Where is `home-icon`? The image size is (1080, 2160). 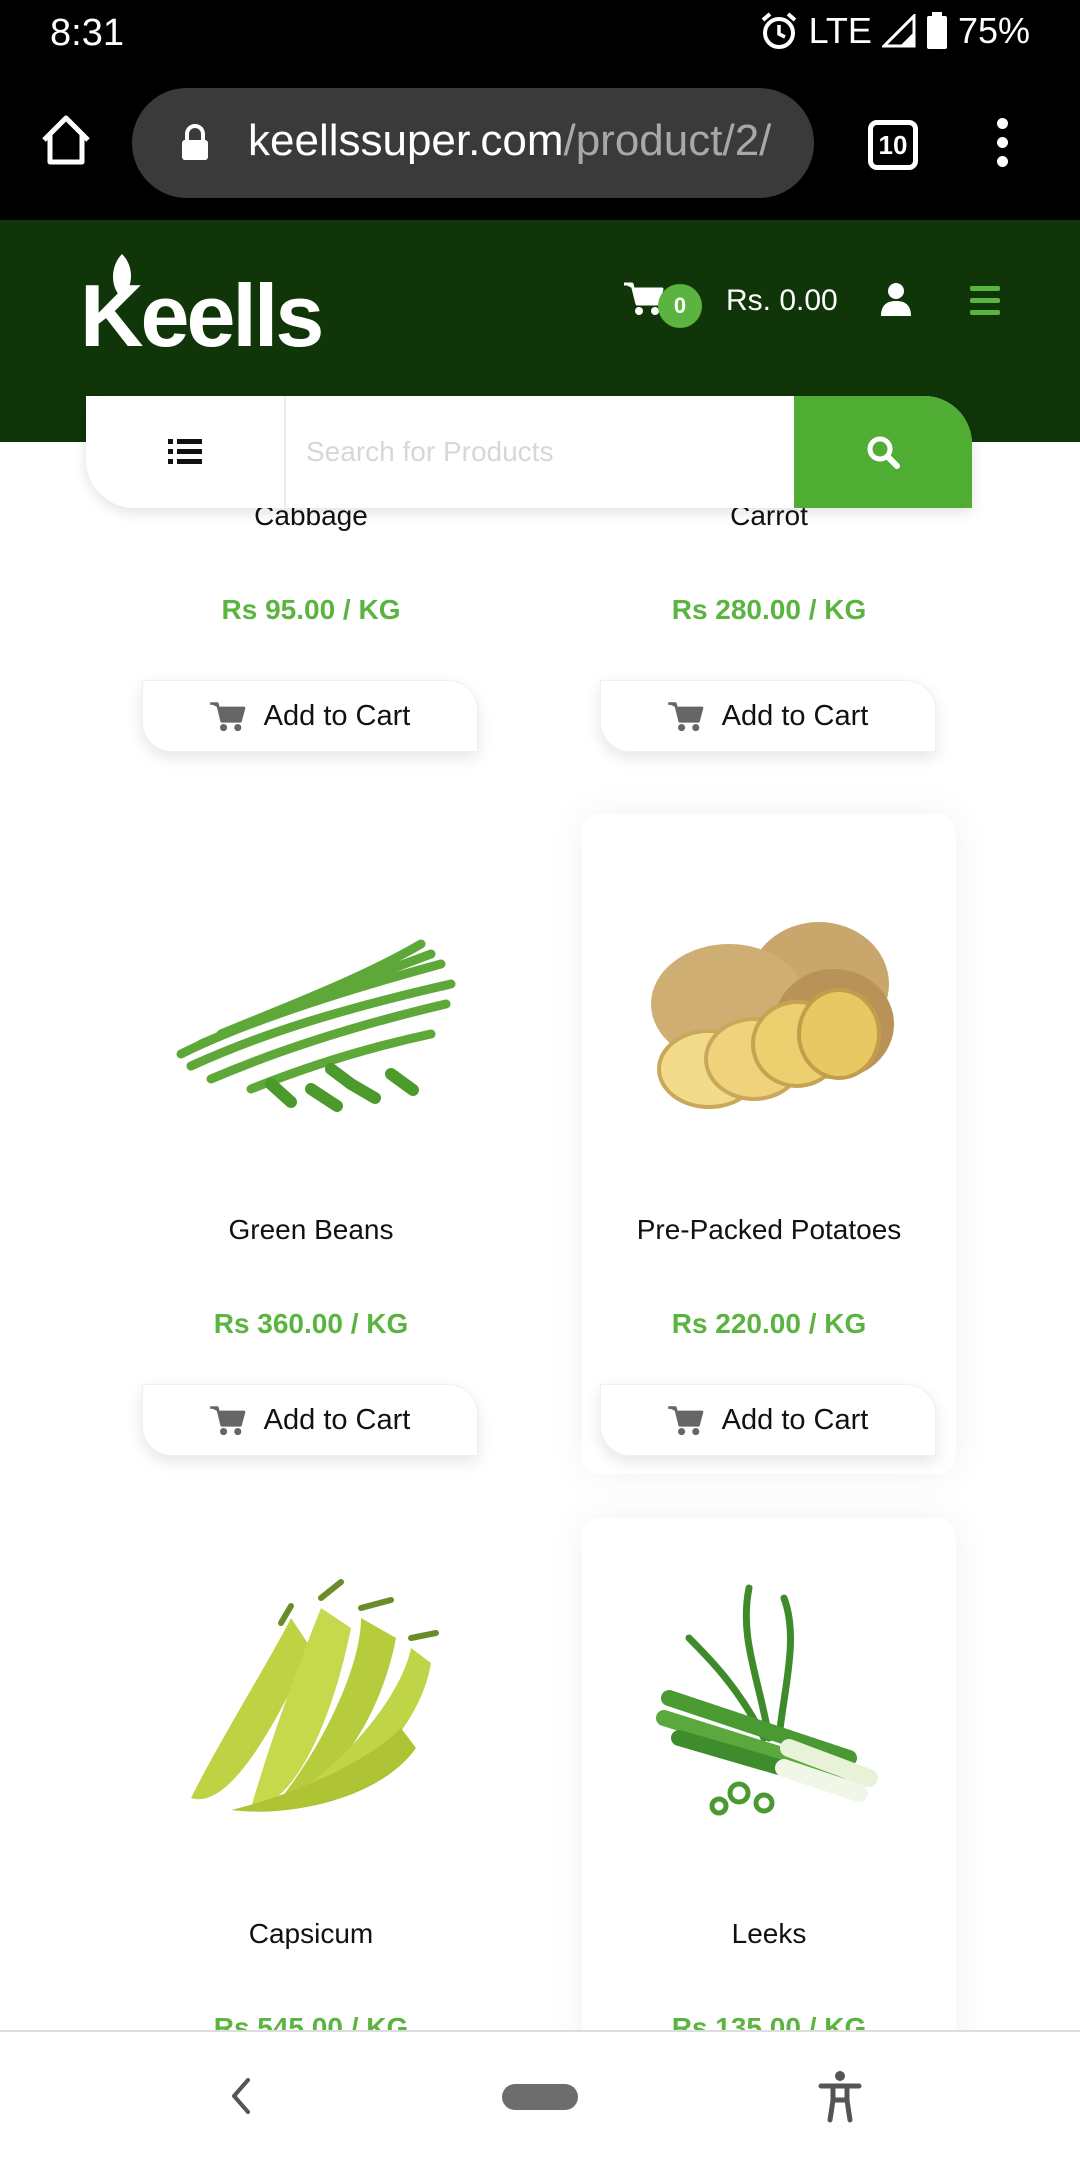
home-icon is located at coordinates (66, 140).